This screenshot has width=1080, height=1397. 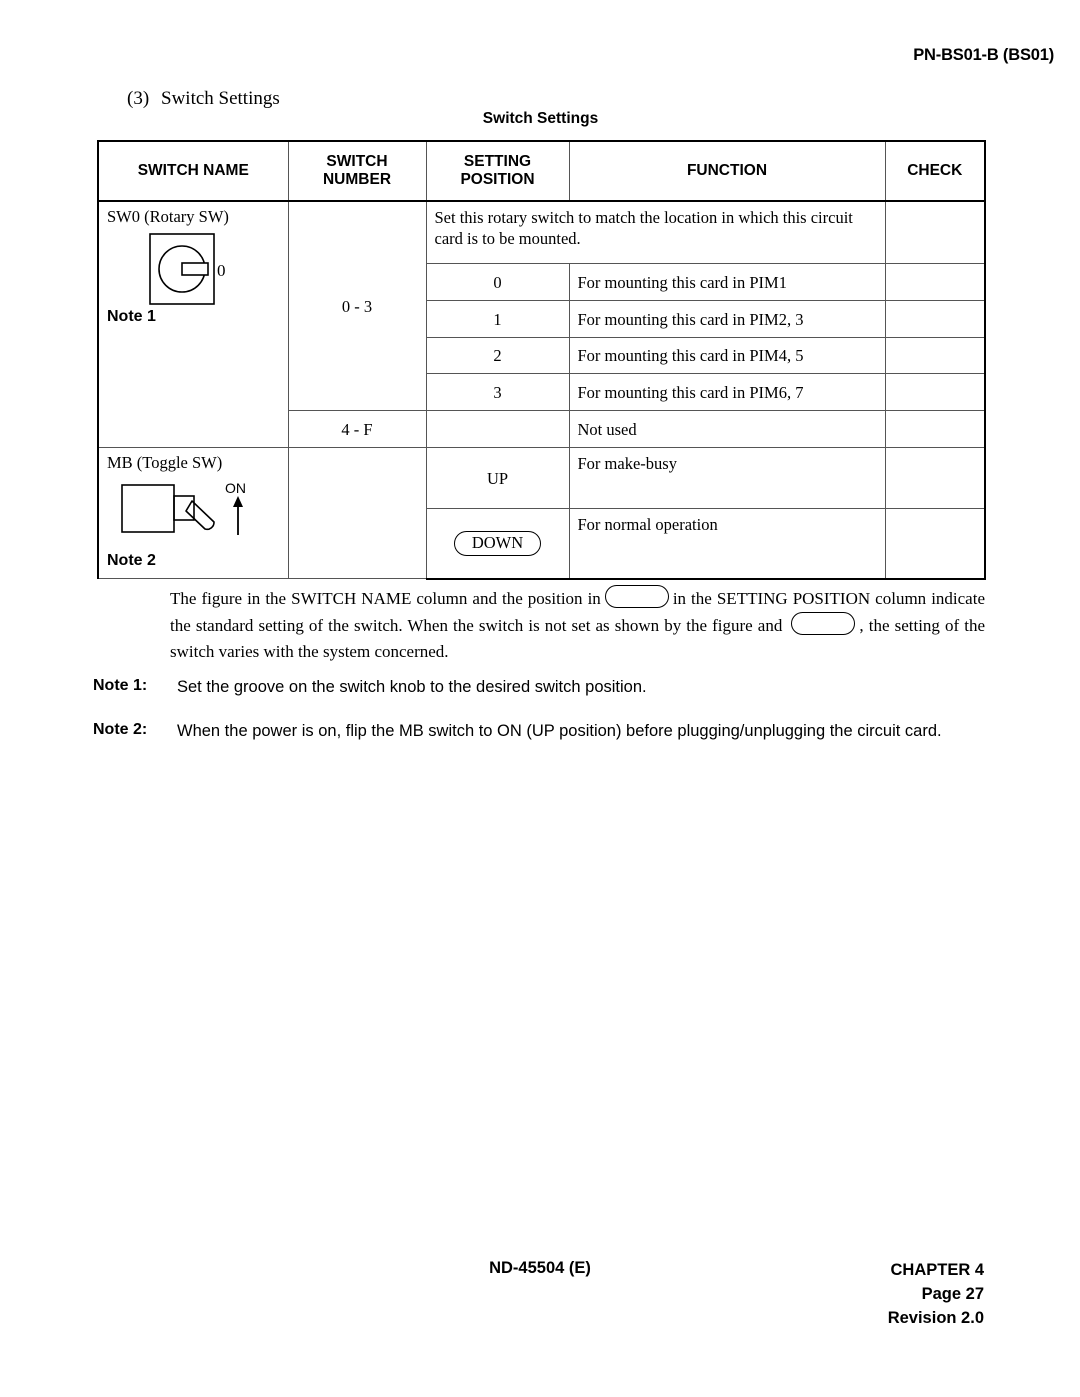 I want to click on switch-number-line2: NUMBER, so click(x=357, y=179).